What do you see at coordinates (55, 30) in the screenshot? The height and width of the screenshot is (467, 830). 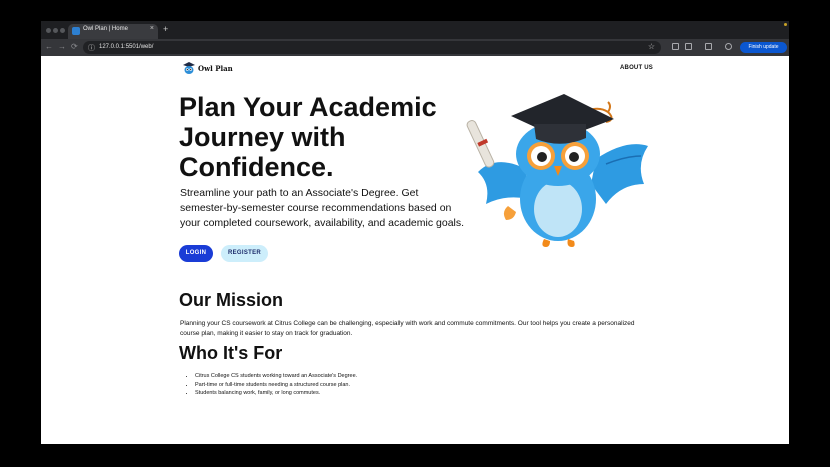 I see `window-minimize-control` at bounding box center [55, 30].